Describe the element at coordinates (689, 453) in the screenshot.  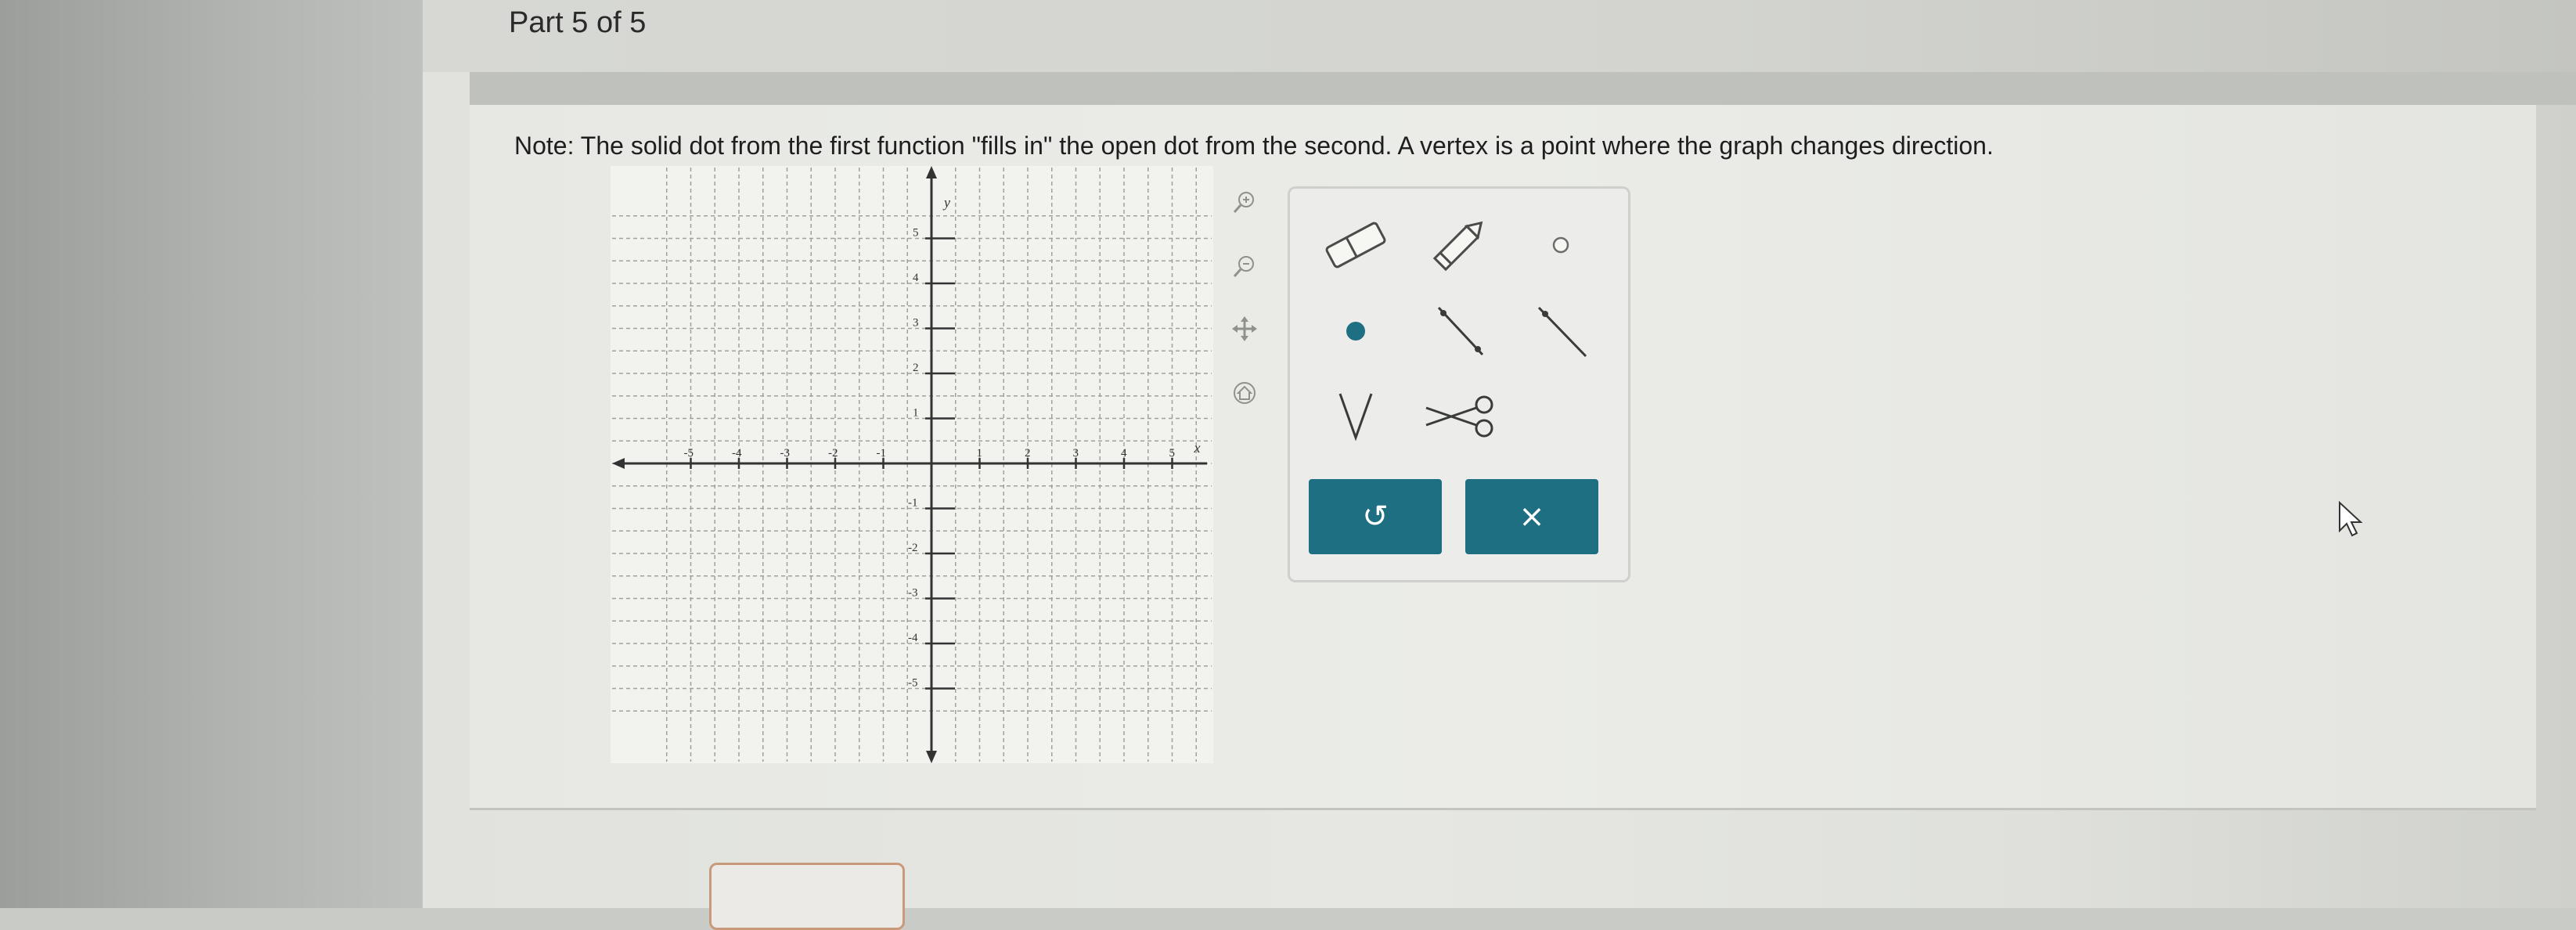
I see `x-tick-label: -5` at that location.